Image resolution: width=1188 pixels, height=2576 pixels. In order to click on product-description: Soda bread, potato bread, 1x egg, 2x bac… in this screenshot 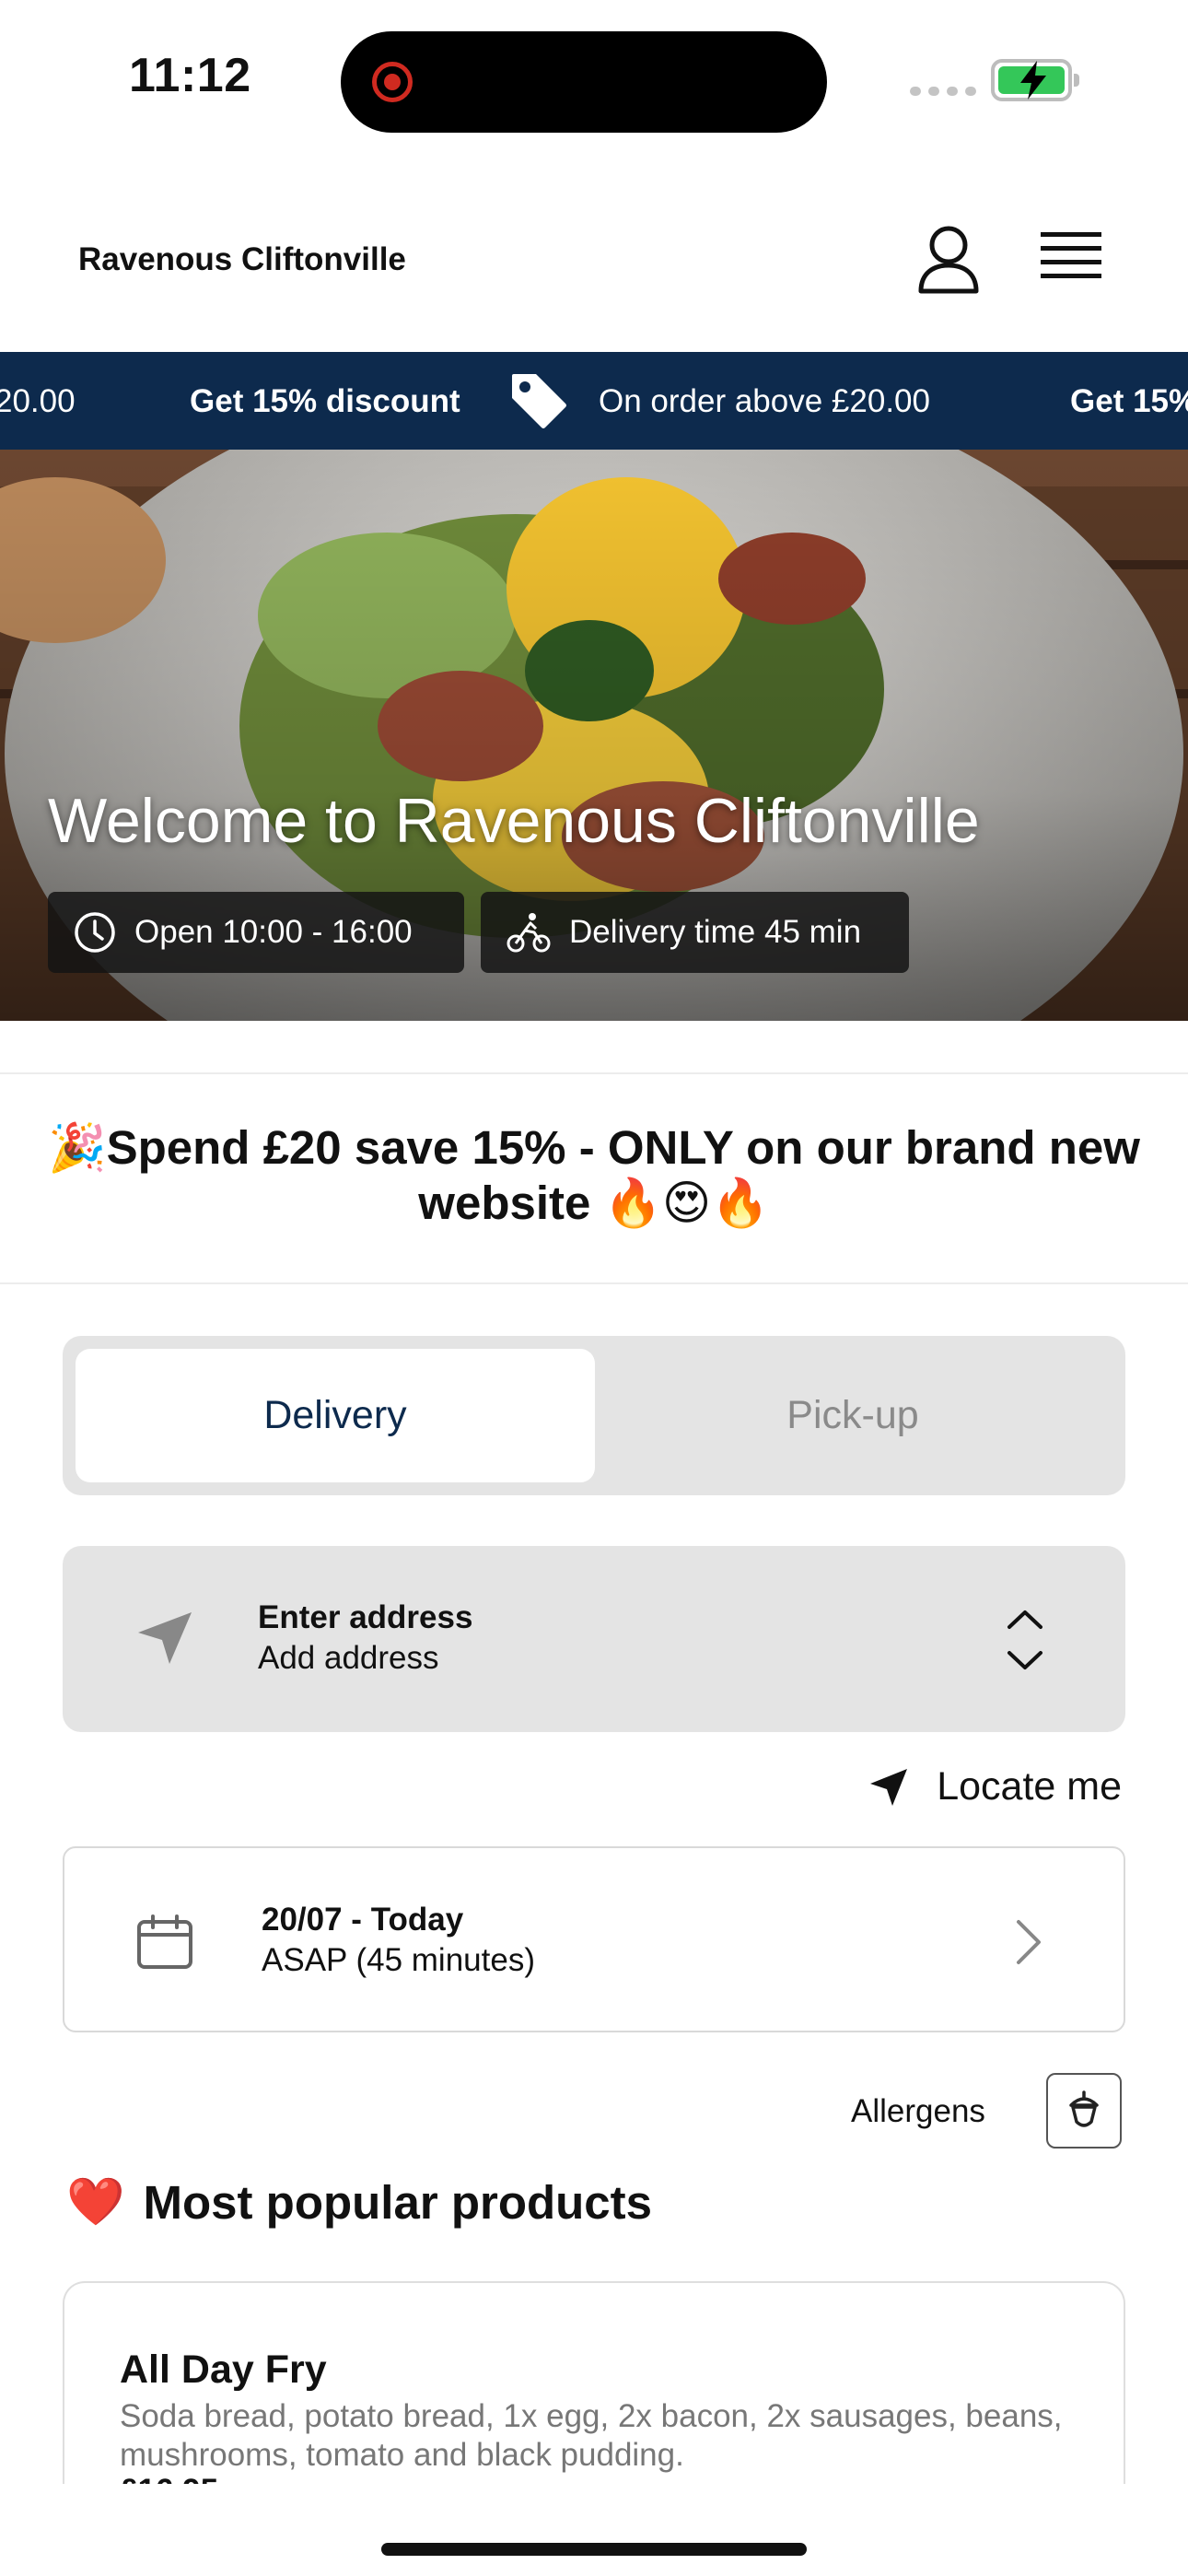, I will do `click(591, 2435)`.